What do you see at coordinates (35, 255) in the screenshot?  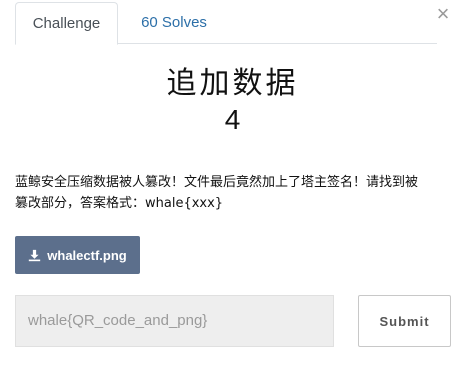 I see `download-icon` at bounding box center [35, 255].